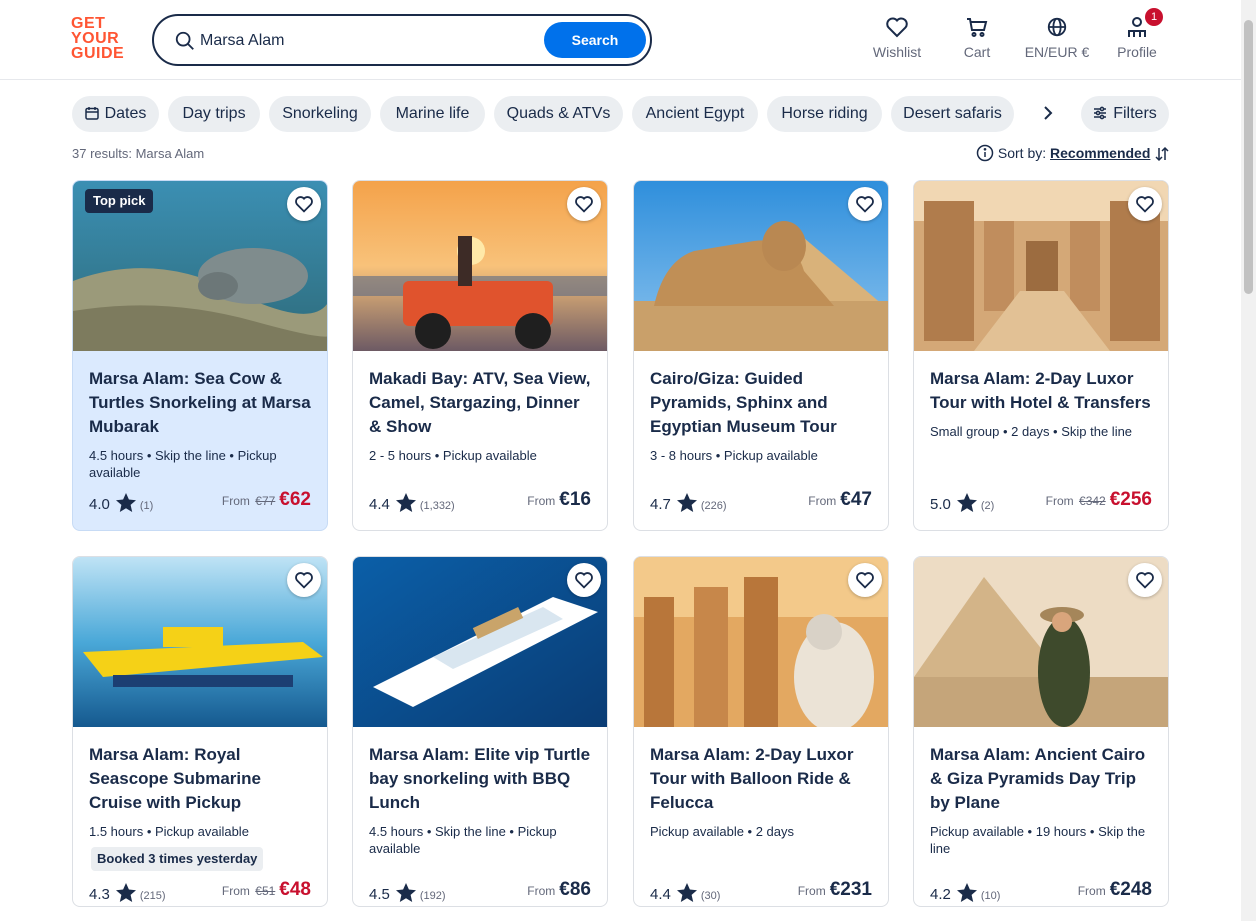 This screenshot has width=1256, height=921. I want to click on rating-value: 4.5, so click(379, 894).